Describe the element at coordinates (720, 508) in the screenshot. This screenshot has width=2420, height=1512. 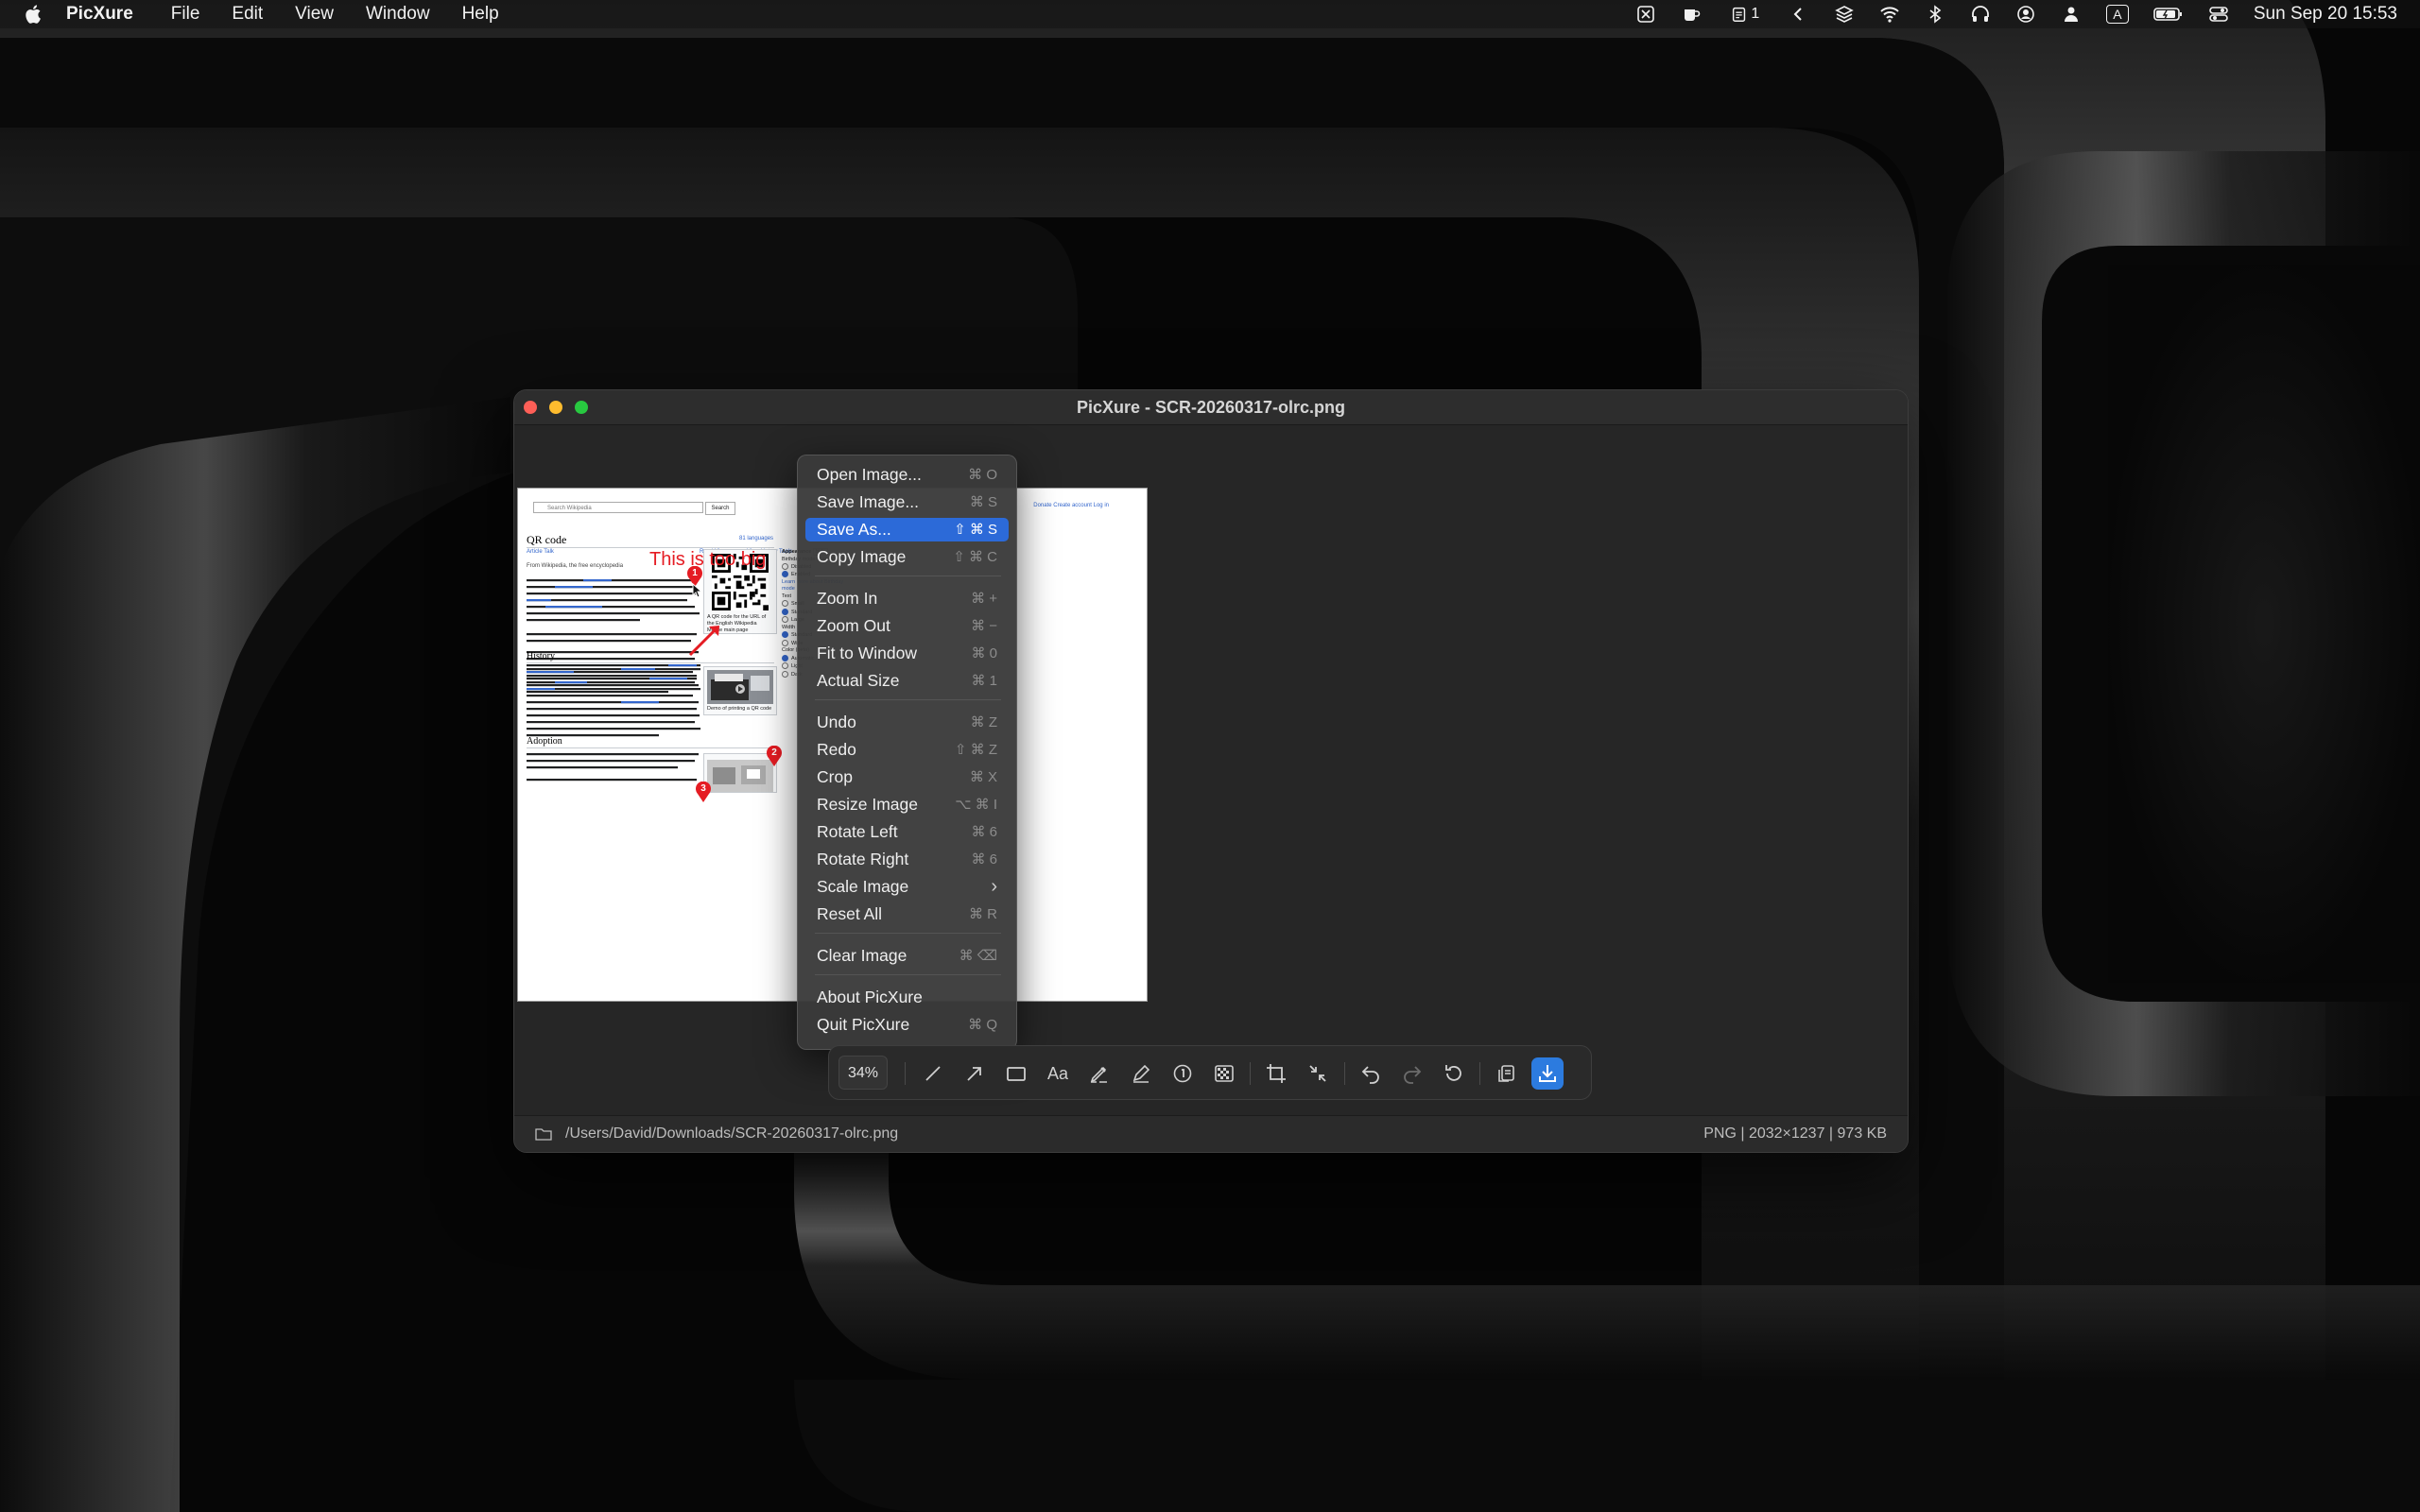
I see `wiki-search-button: Search` at that location.